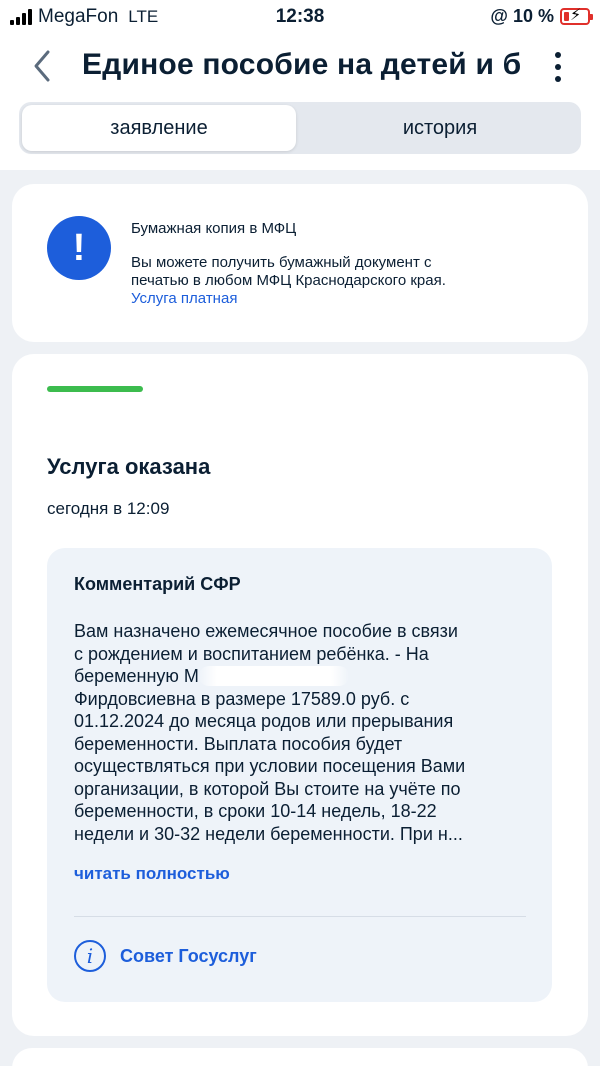  I want to click on status-time: сегодня в 12:09, so click(108, 508).